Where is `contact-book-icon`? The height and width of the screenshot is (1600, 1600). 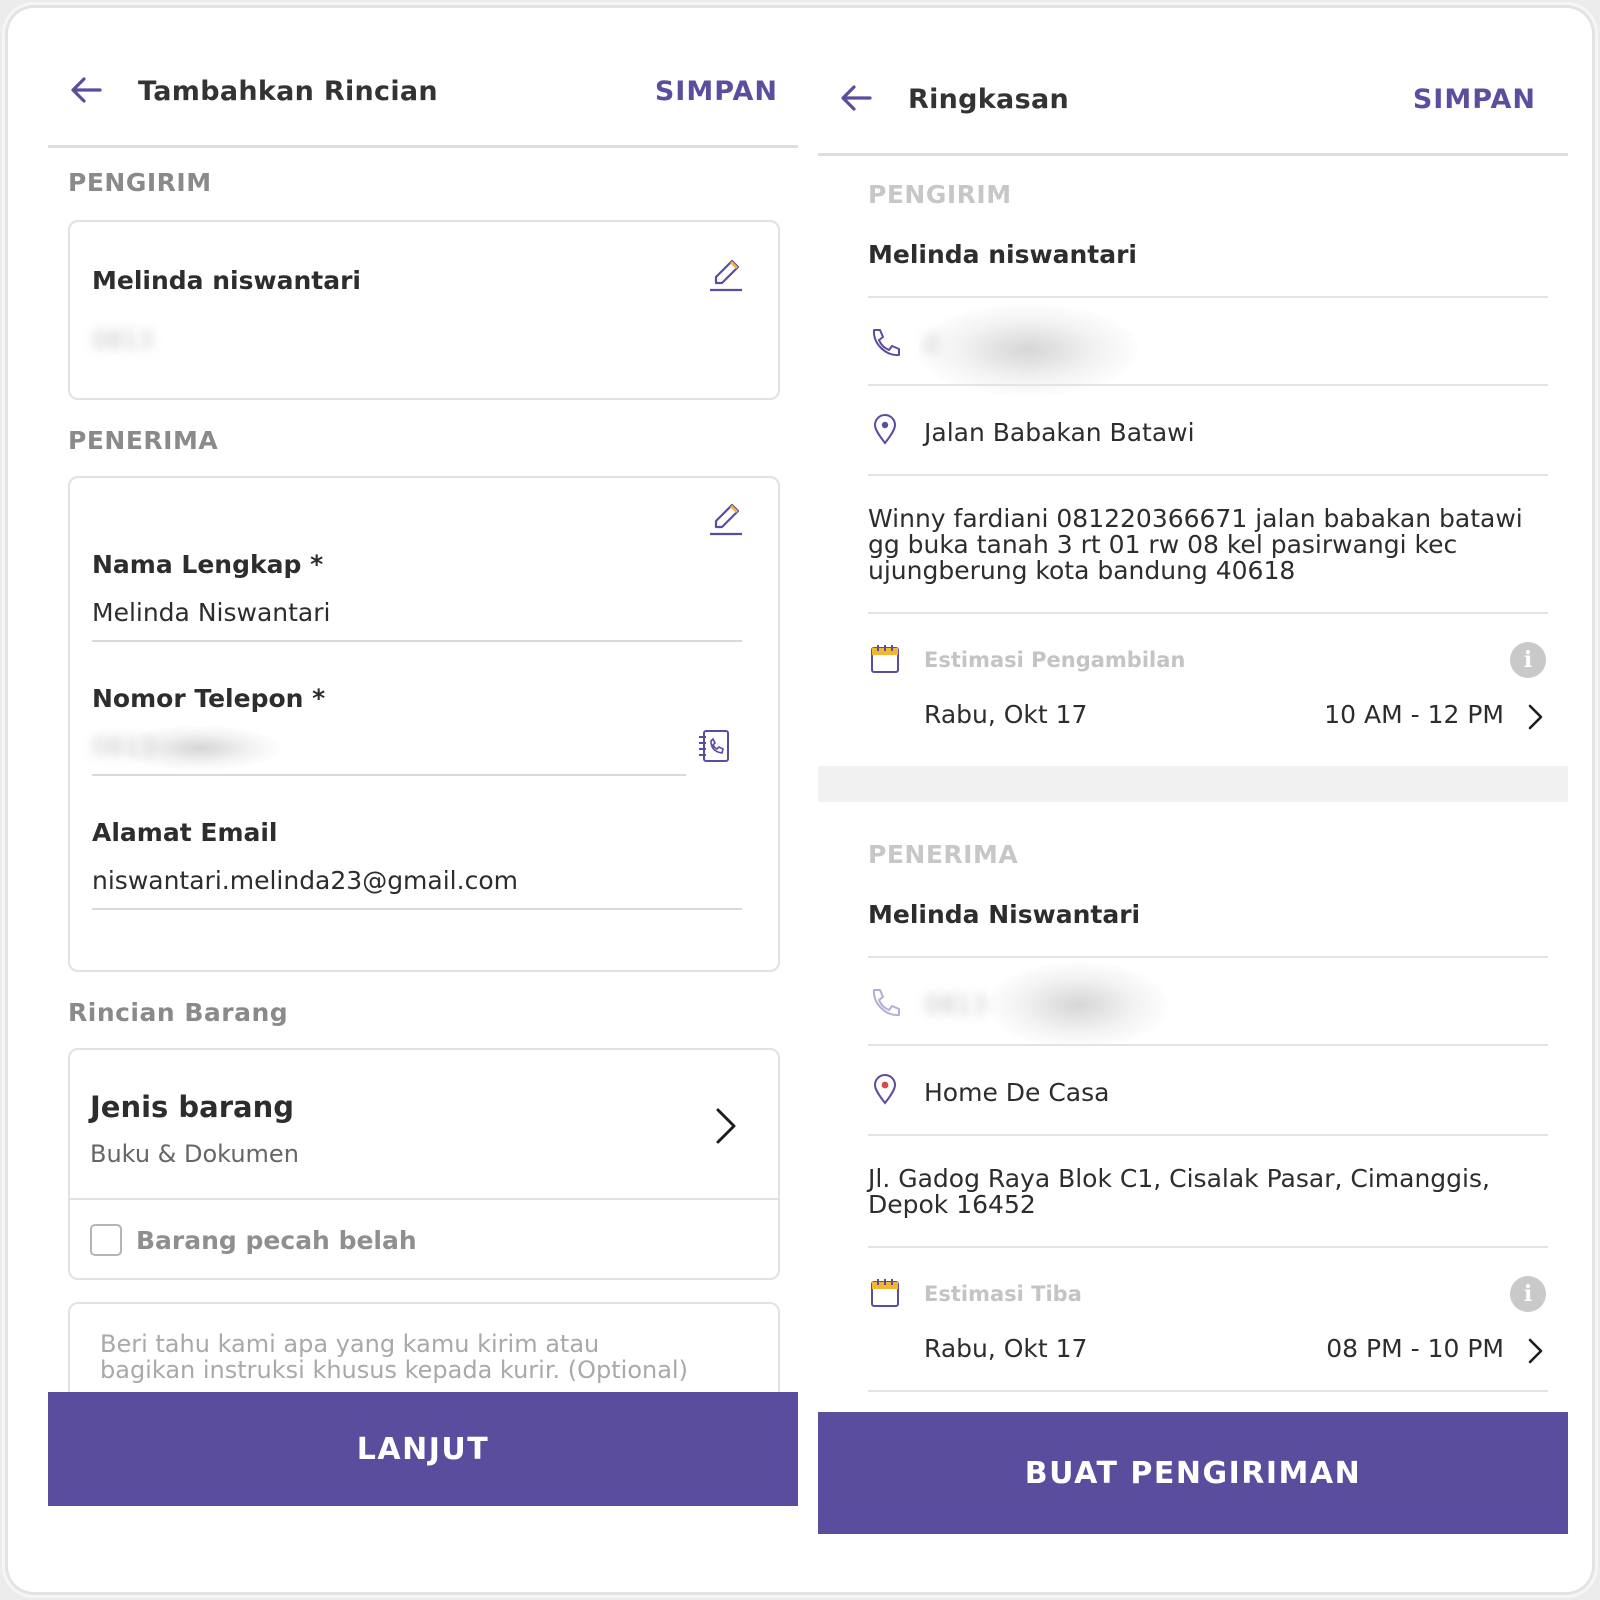
contact-book-icon is located at coordinates (714, 746).